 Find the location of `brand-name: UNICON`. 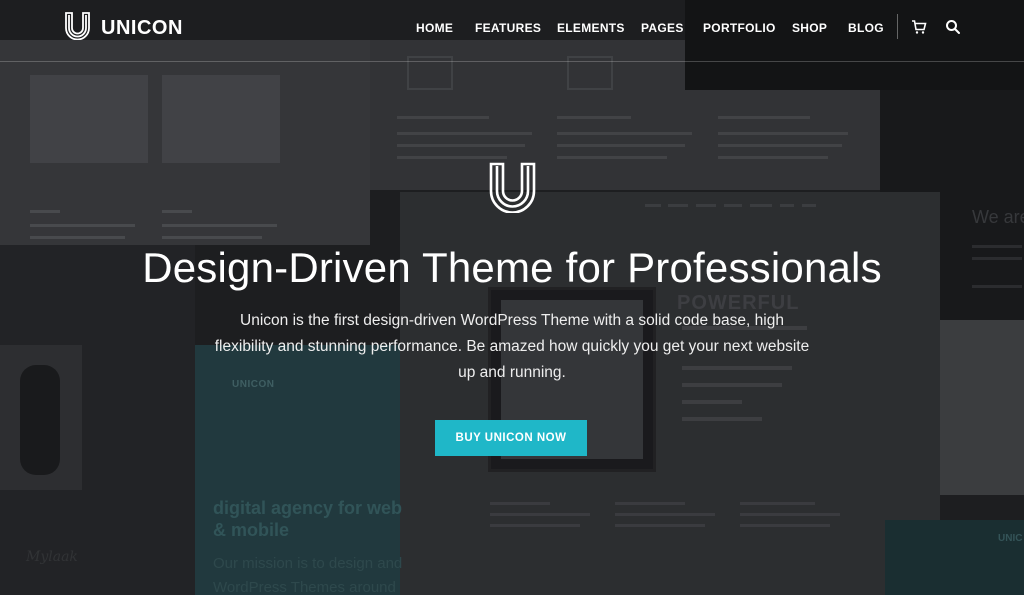

brand-name: UNICON is located at coordinates (142, 27).